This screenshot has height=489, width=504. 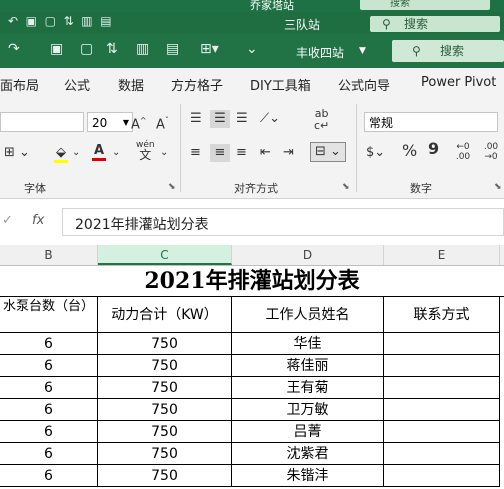 I want to click on cancel-icon: ✓, so click(x=7, y=220).